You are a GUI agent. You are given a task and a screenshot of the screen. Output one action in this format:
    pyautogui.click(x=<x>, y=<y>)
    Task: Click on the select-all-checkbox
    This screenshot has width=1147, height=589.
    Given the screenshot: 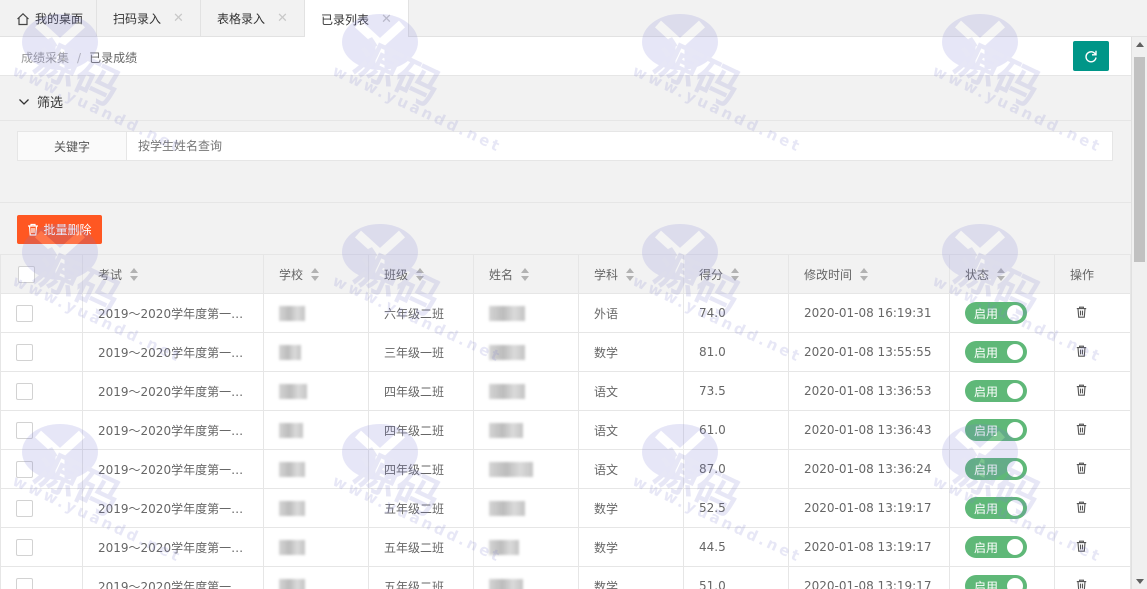 What is the action you would take?
    pyautogui.click(x=26, y=274)
    